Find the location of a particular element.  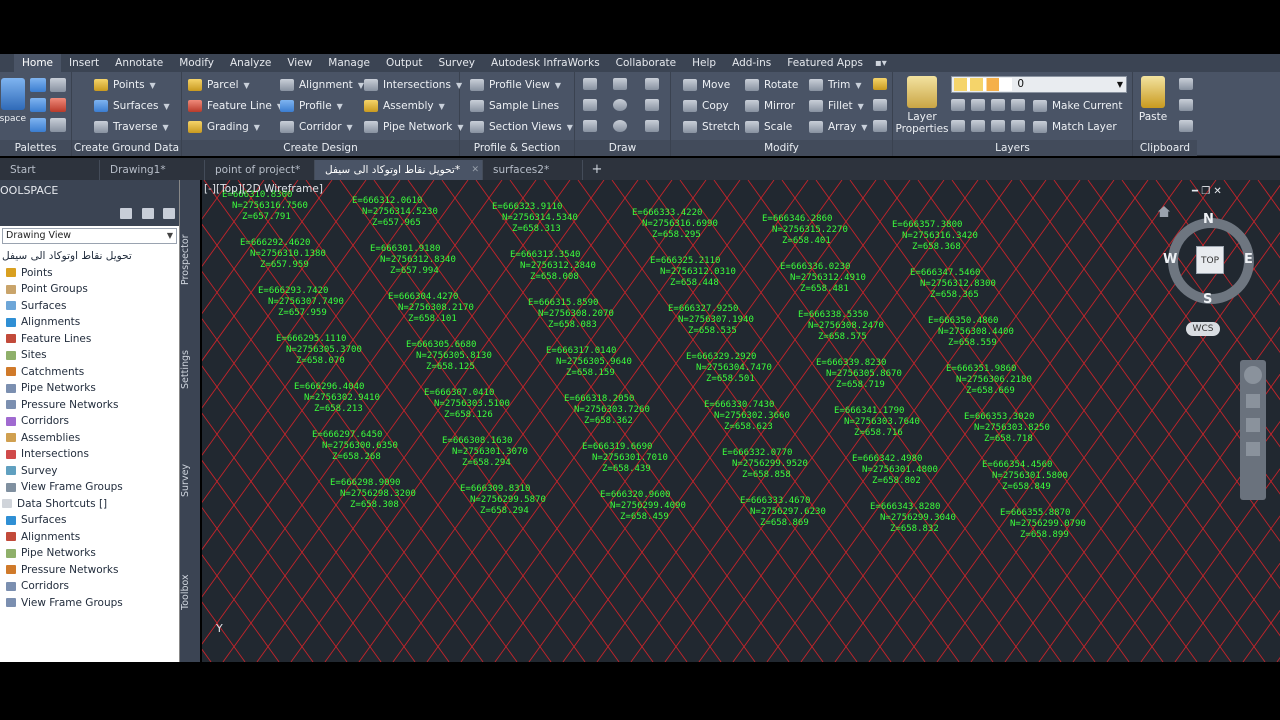

corridor-button: Corridor ▼ is located at coordinates (316, 127).